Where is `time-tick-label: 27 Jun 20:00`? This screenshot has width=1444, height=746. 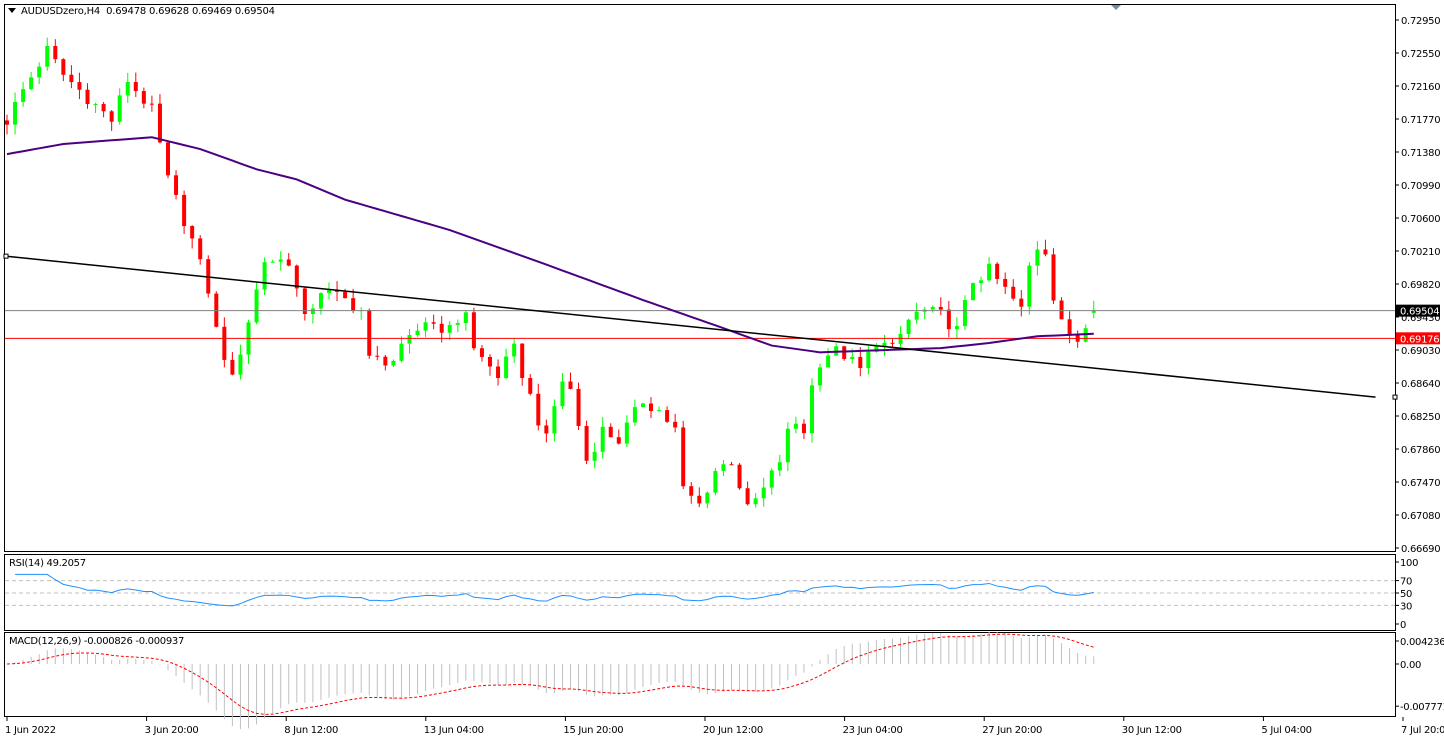 time-tick-label: 27 Jun 20:00 is located at coordinates (1012, 730).